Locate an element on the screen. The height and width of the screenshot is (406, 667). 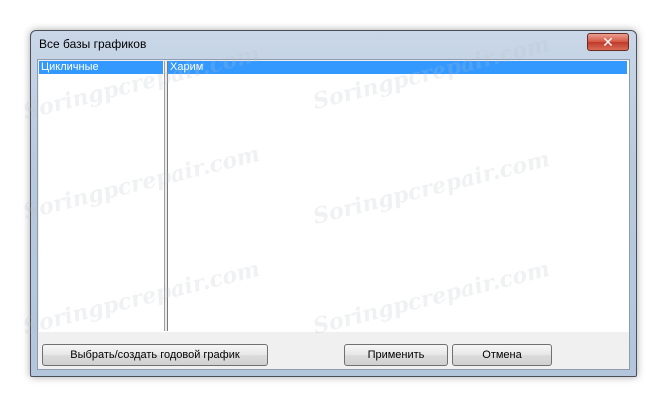
title-bar: Все базы графиков ✕ is located at coordinates (333, 44).